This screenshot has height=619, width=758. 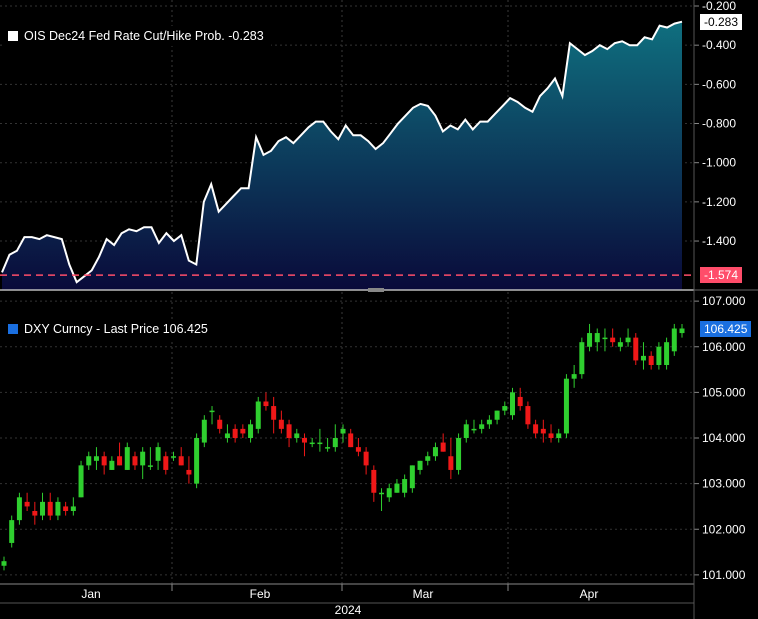 I want to click on top-ytick-label-2: -0.600, so click(x=719, y=84).